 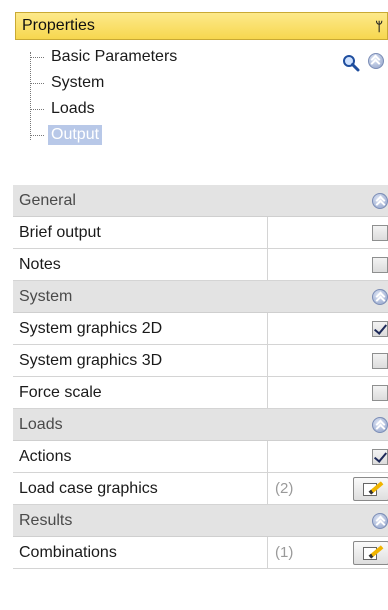 What do you see at coordinates (284, 552) in the screenshot?
I see `item-count: (1)` at bounding box center [284, 552].